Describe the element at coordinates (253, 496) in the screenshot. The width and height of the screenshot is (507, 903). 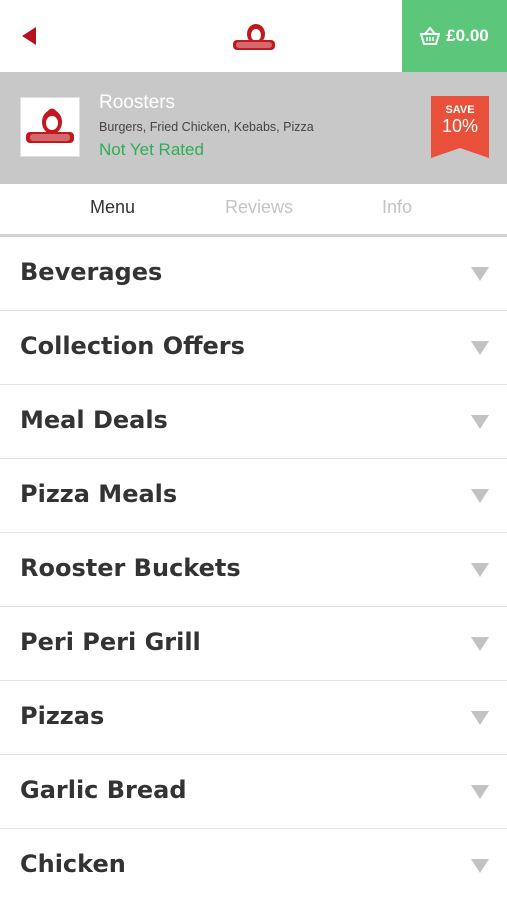
I see `category-row-pizza-meals: Pizza Meals` at that location.